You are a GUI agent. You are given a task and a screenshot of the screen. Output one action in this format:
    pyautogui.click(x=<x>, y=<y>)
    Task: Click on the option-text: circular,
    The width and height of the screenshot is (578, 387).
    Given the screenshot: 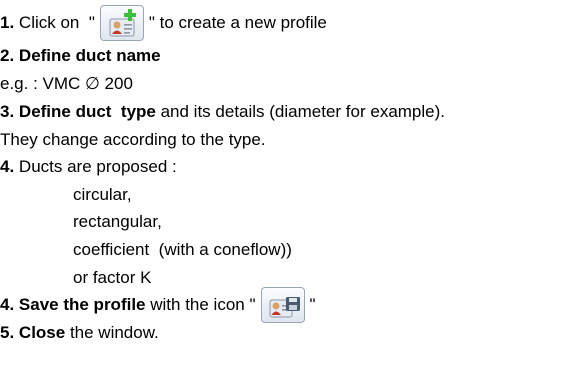 What is the action you would take?
    pyautogui.click(x=102, y=194)
    